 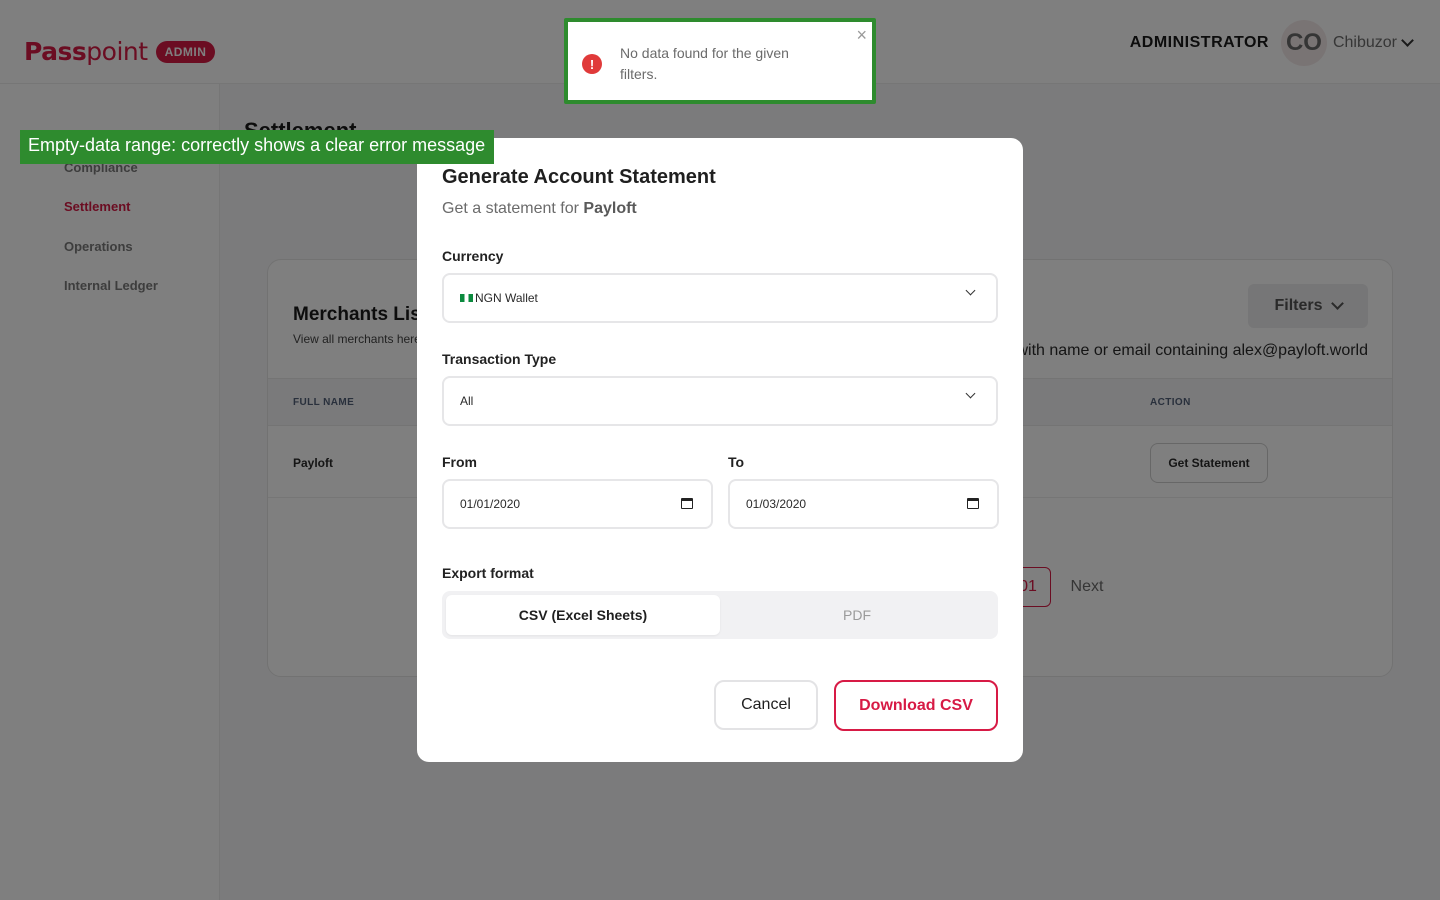 What do you see at coordinates (720, 298) in the screenshot?
I see `currency-select: NGN Wallet` at bounding box center [720, 298].